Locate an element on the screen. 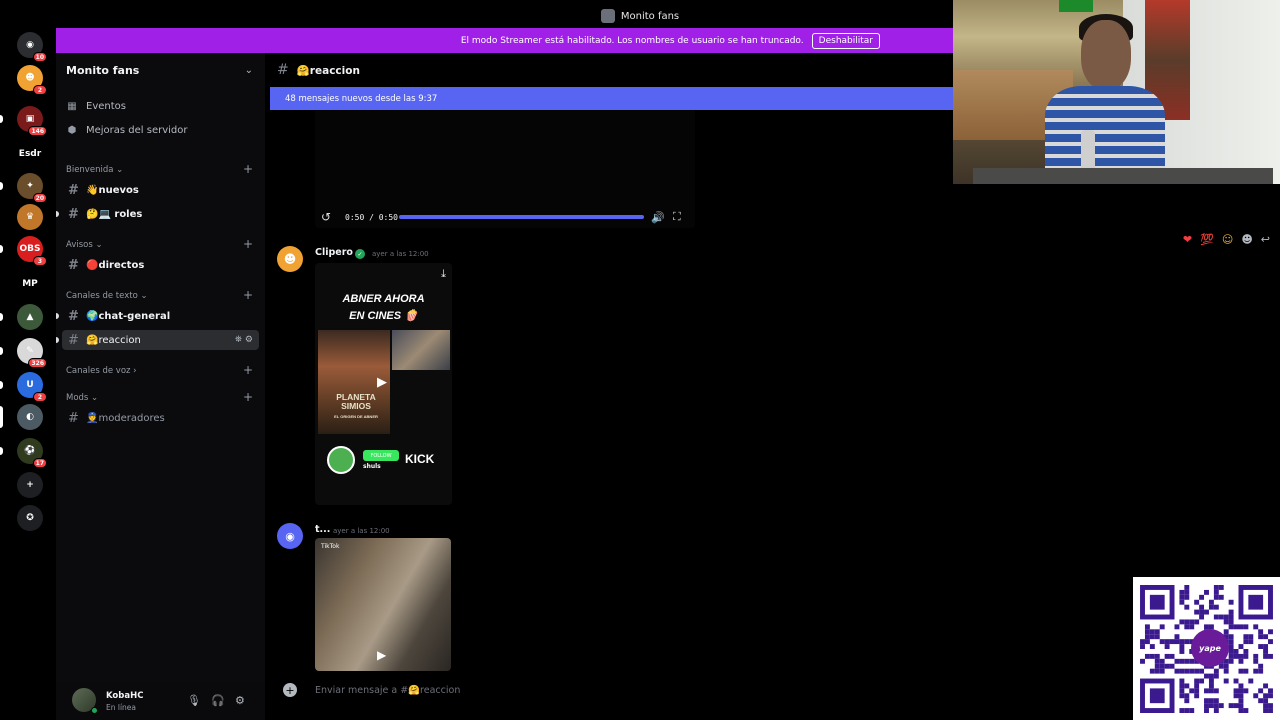 This screenshot has width=1280, height=720. channel-moderadores: # 👮moderadores is located at coordinates (160, 418).